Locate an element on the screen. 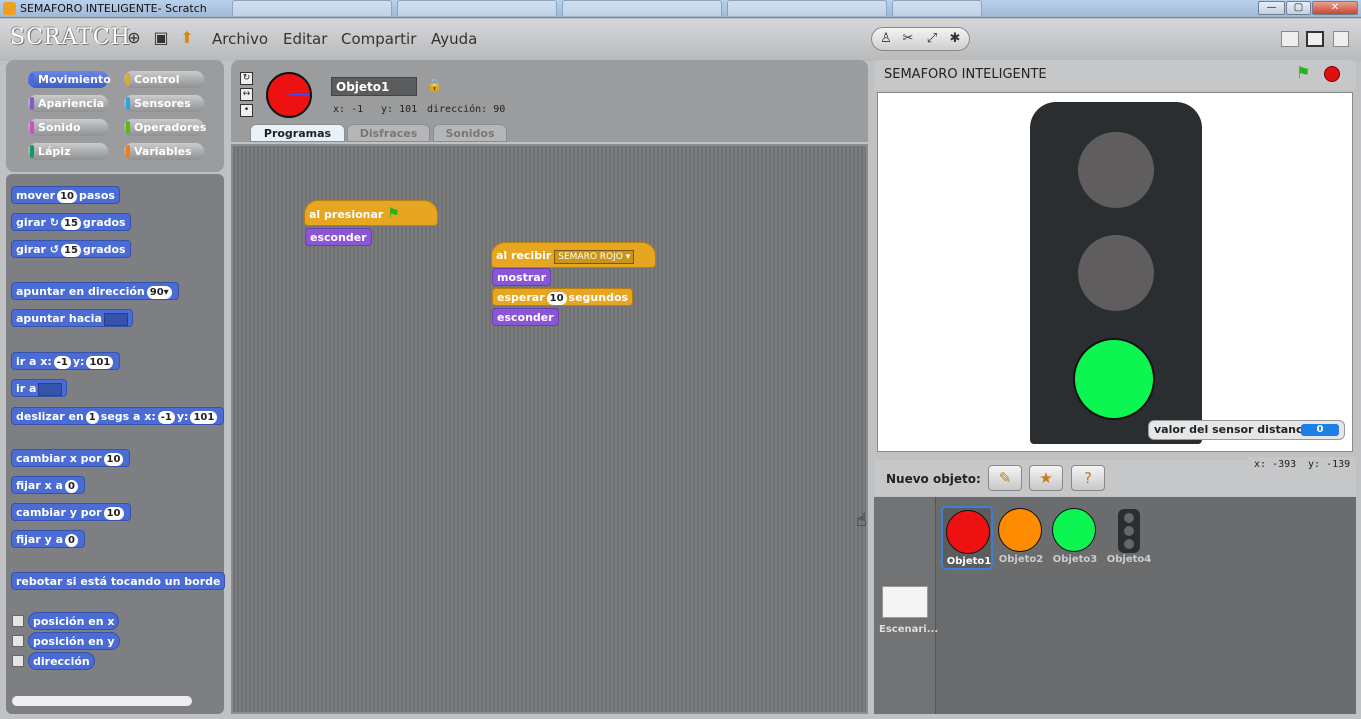 This screenshot has height=719, width=1361. block-rebotar: rebotar si está tocando un borde is located at coordinates (118, 581).